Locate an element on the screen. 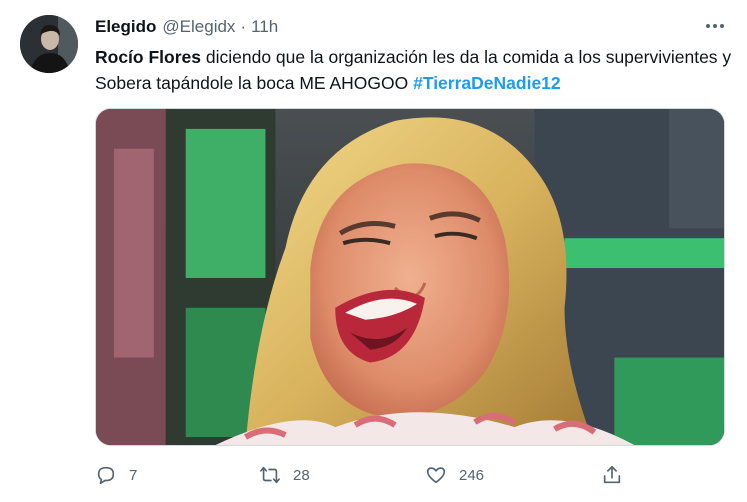 The height and width of the screenshot is (502, 747). reply-button: 7 is located at coordinates (116, 475).